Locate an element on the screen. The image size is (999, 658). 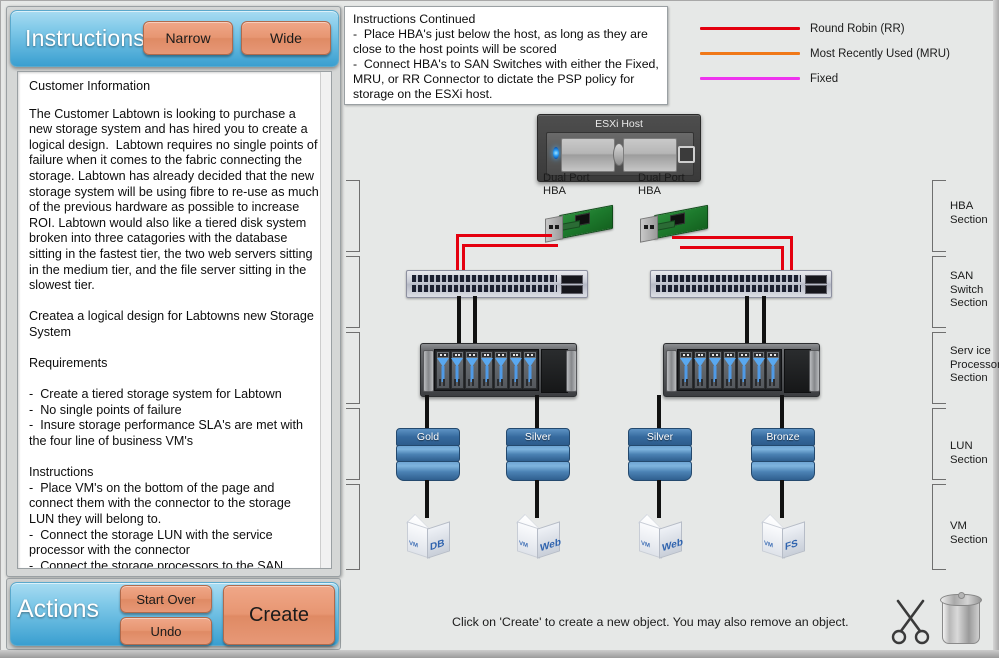
wire-sp1-lun-silver1 is located at coordinates (537, 411).